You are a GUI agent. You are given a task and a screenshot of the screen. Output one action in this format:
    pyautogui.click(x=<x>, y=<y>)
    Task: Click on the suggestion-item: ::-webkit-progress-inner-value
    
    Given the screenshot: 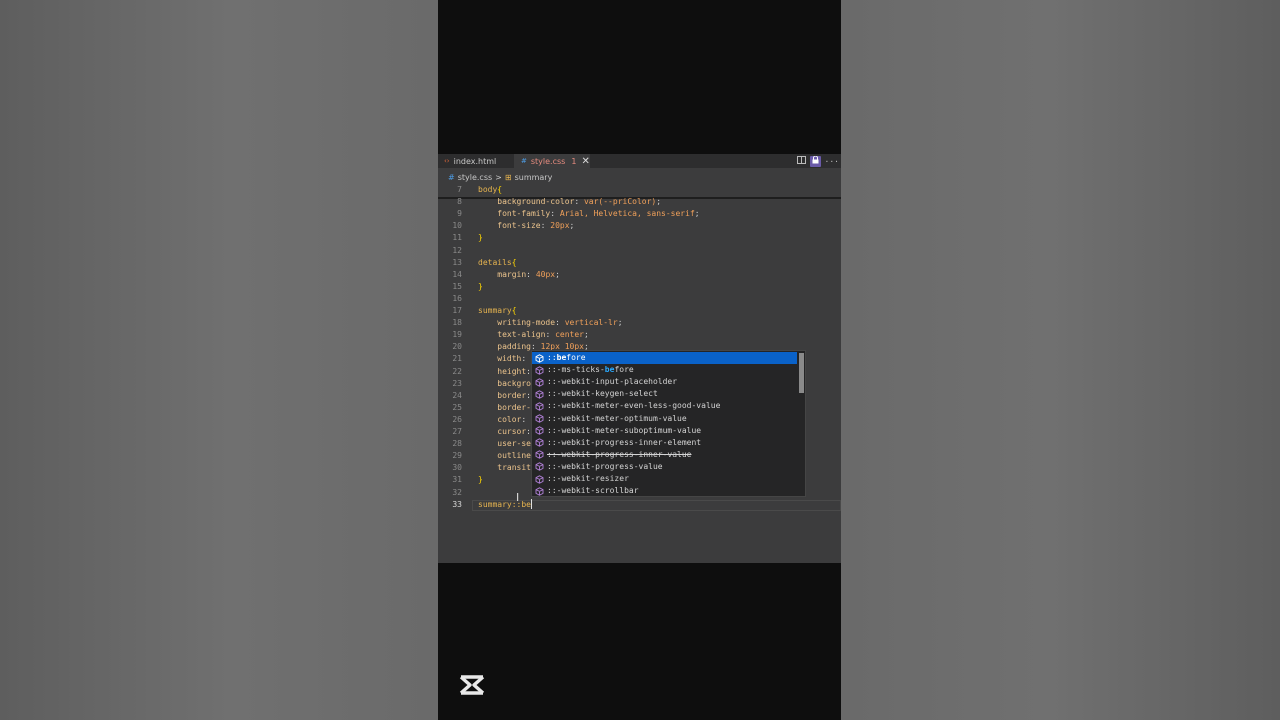 What is the action you would take?
    pyautogui.click(x=664, y=455)
    